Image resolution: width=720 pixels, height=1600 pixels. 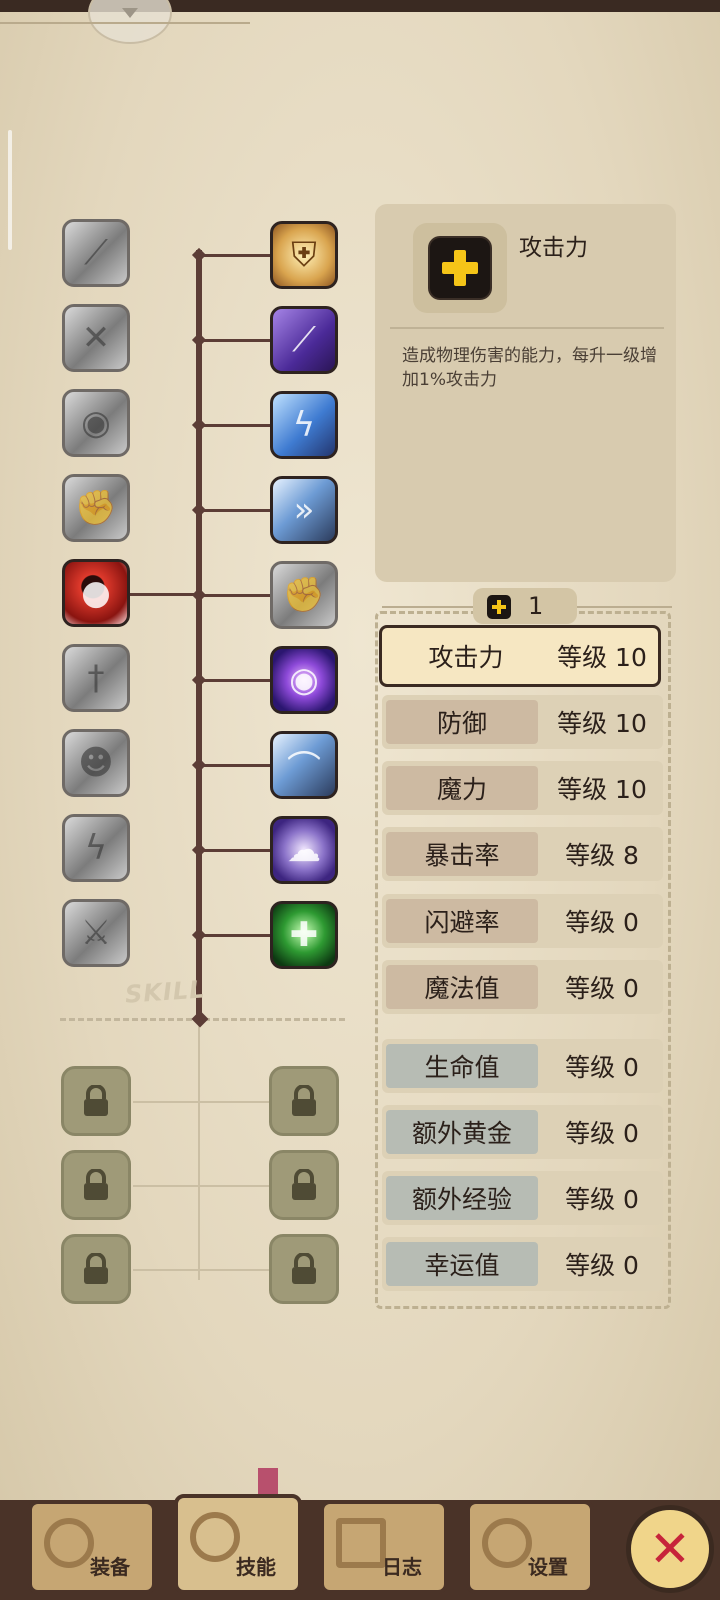 I want to click on locked-tree-trunk, so click(x=199, y=1150).